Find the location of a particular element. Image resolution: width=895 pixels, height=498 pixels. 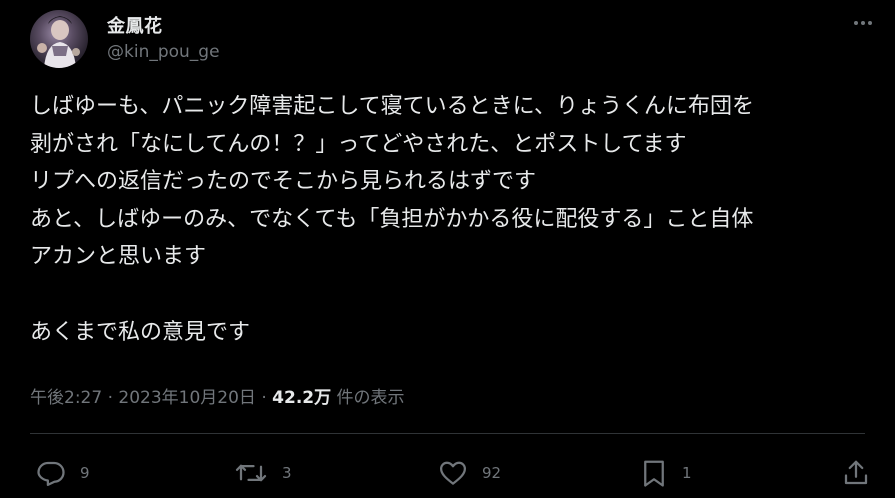

more-horizontal-icon is located at coordinates (863, 23).